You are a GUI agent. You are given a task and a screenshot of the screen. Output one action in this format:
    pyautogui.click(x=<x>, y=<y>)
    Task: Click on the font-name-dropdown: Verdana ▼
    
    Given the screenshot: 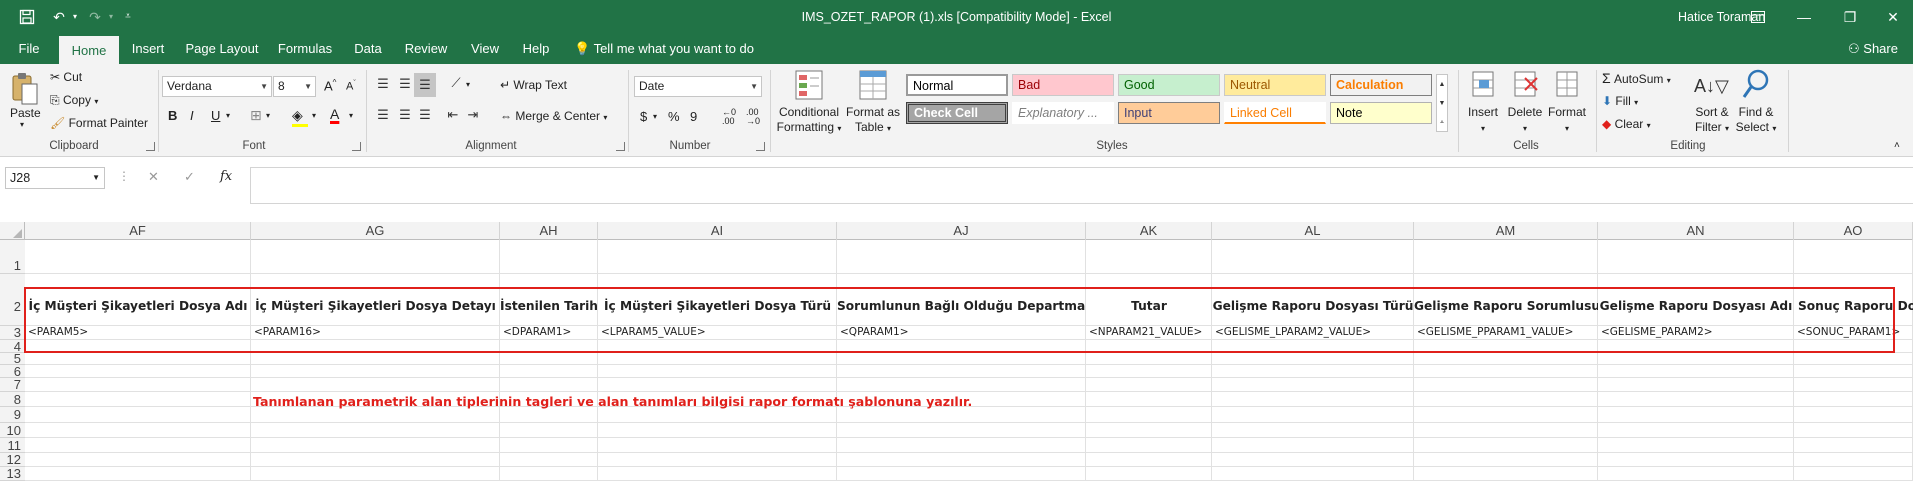 What is the action you would take?
    pyautogui.click(x=217, y=86)
    